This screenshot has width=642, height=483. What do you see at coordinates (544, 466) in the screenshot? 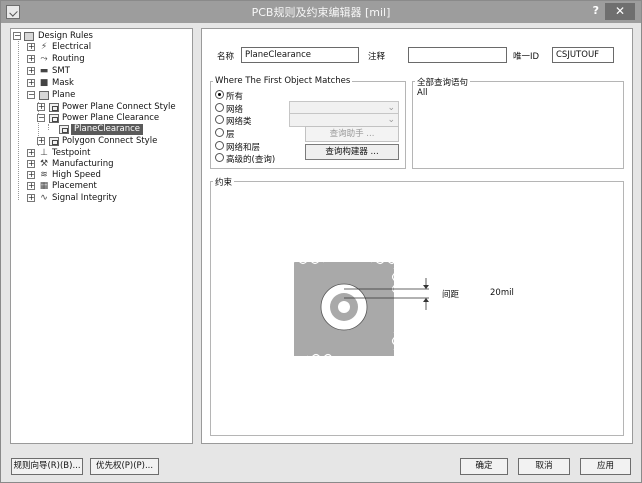
I see `cancel-button: 取消` at bounding box center [544, 466].